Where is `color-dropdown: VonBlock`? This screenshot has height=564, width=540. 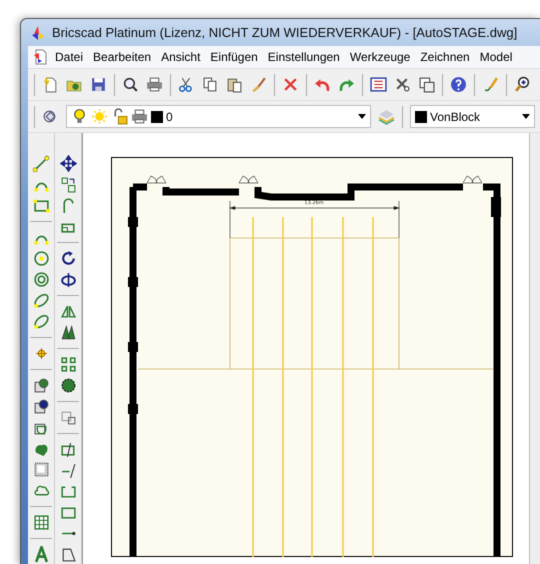 color-dropdown: VonBlock is located at coordinates (472, 116).